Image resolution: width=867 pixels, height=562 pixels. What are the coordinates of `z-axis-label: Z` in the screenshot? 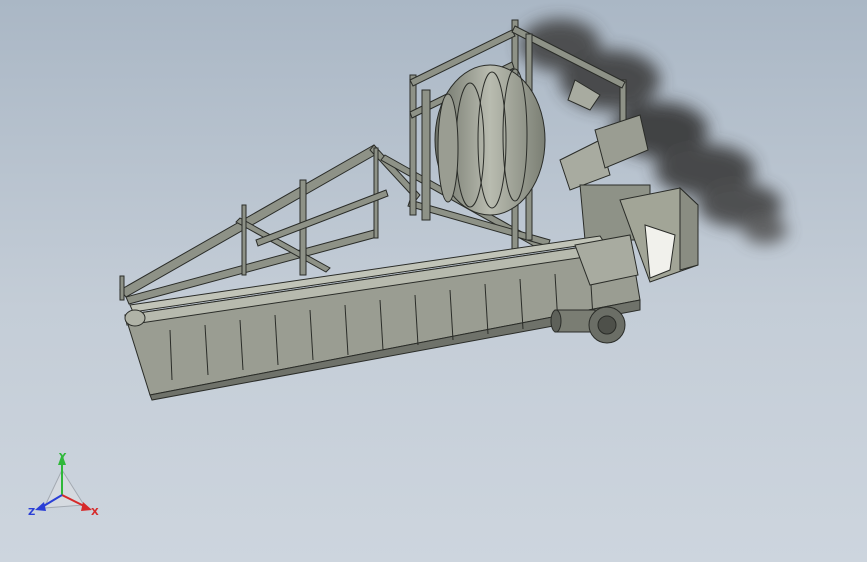 It's located at (31, 512).